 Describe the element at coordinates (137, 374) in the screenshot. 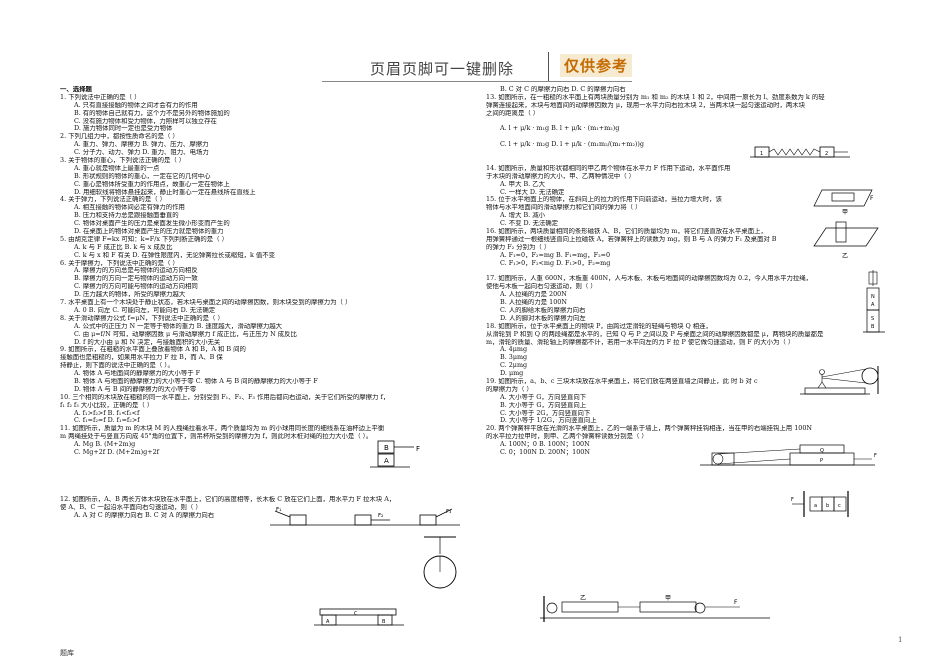

I see `text-line: A. 物体 A 与地面间的静摩擦力的大小等于 F` at that location.